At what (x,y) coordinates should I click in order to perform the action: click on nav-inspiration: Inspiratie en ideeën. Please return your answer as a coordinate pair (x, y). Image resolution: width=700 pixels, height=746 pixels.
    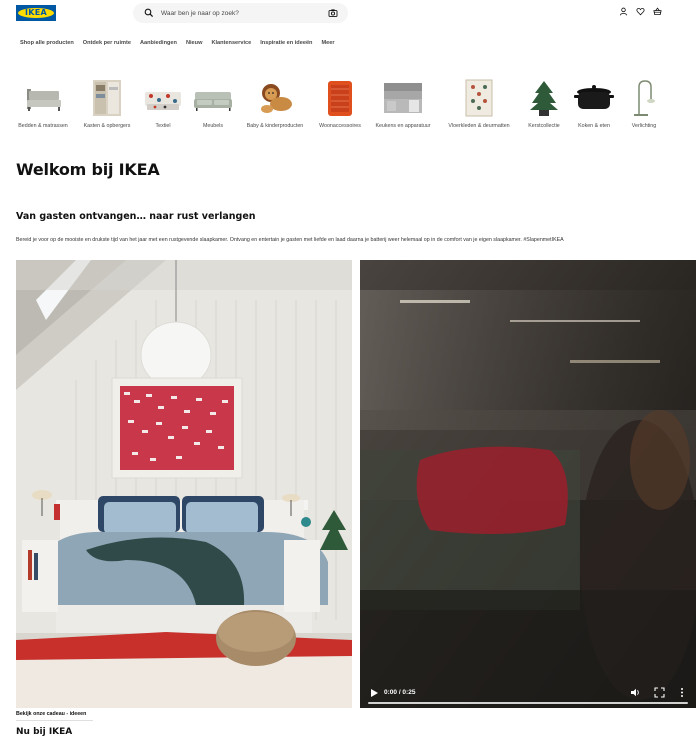
    Looking at the image, I should click on (286, 43).